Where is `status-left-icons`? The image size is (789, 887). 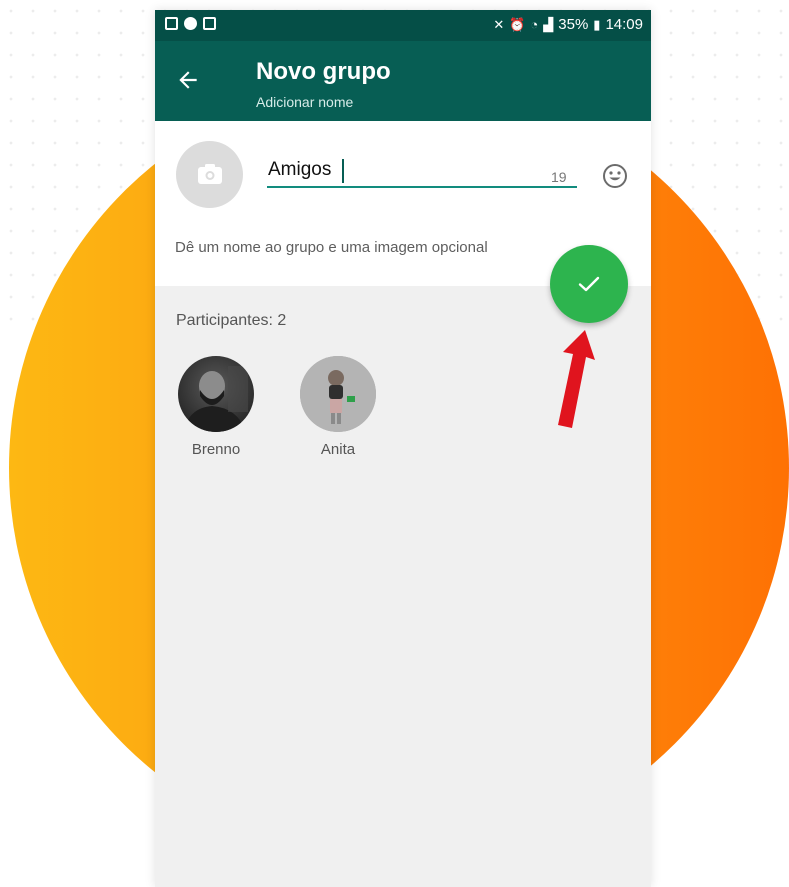 status-left-icons is located at coordinates (190, 23).